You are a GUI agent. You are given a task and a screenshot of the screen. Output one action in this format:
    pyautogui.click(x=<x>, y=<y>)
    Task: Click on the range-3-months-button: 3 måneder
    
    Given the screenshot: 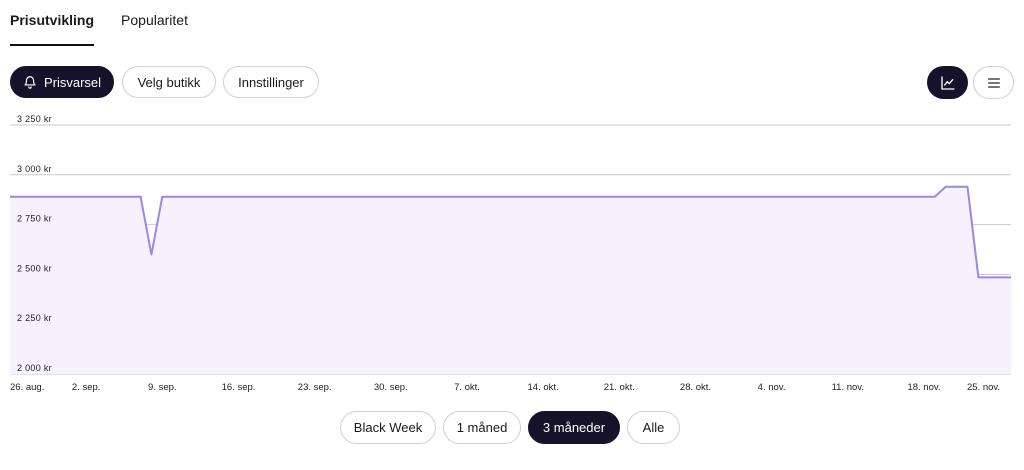 What is the action you would take?
    pyautogui.click(x=574, y=427)
    